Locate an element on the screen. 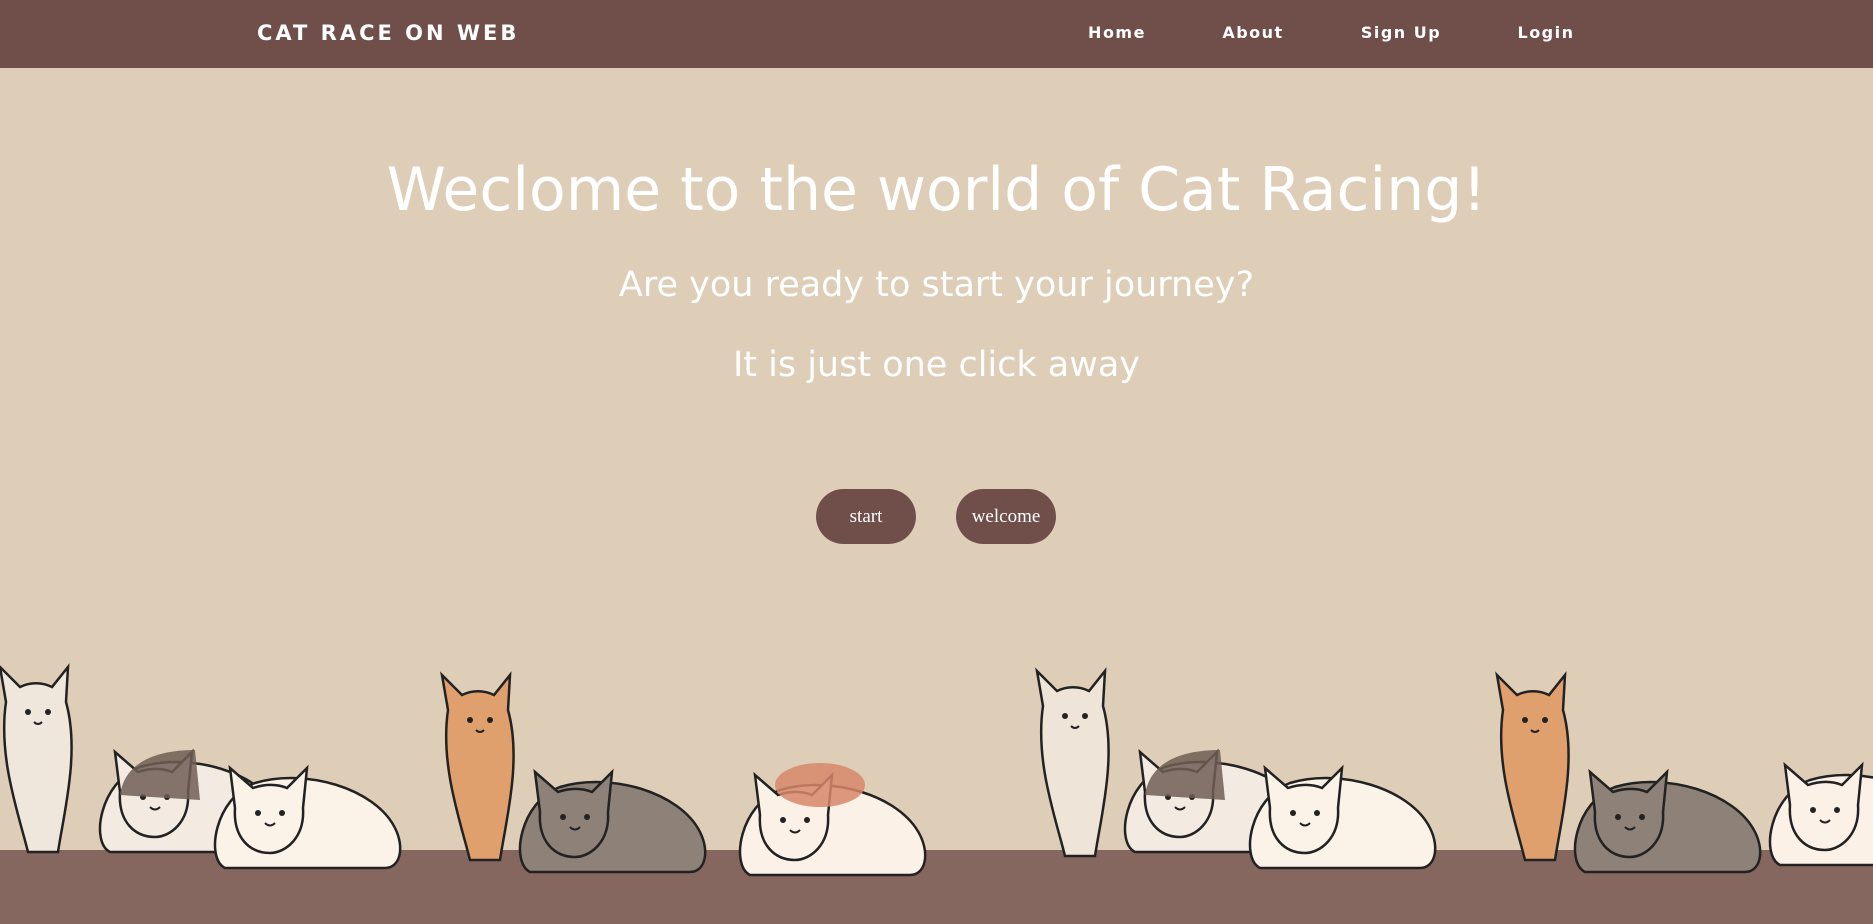 Image resolution: width=1873 pixels, height=924 pixels. top-navbar: CAT RACE ON WEB Home About Sign Up Login is located at coordinates (936, 34).